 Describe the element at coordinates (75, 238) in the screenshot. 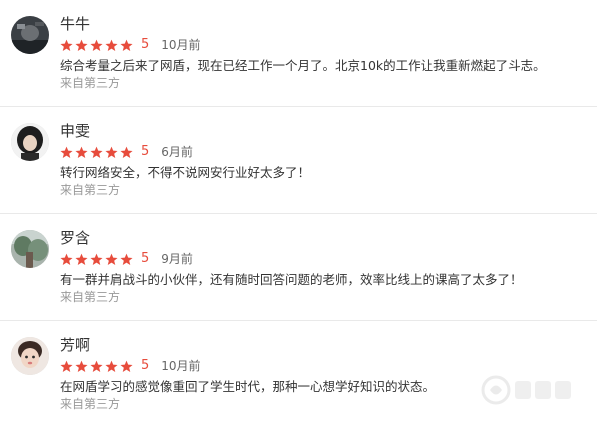

I see `reviewer-name: 罗含` at that location.